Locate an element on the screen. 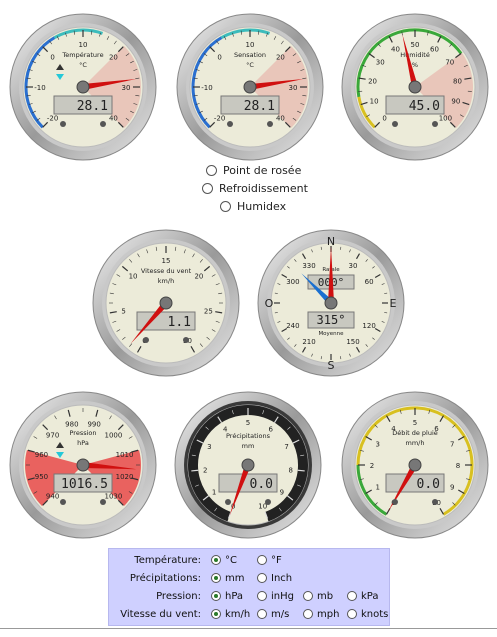 Image resolution: width=497 pixels, height=637 pixels. tick-label: 7 is located at coordinates (286, 447).